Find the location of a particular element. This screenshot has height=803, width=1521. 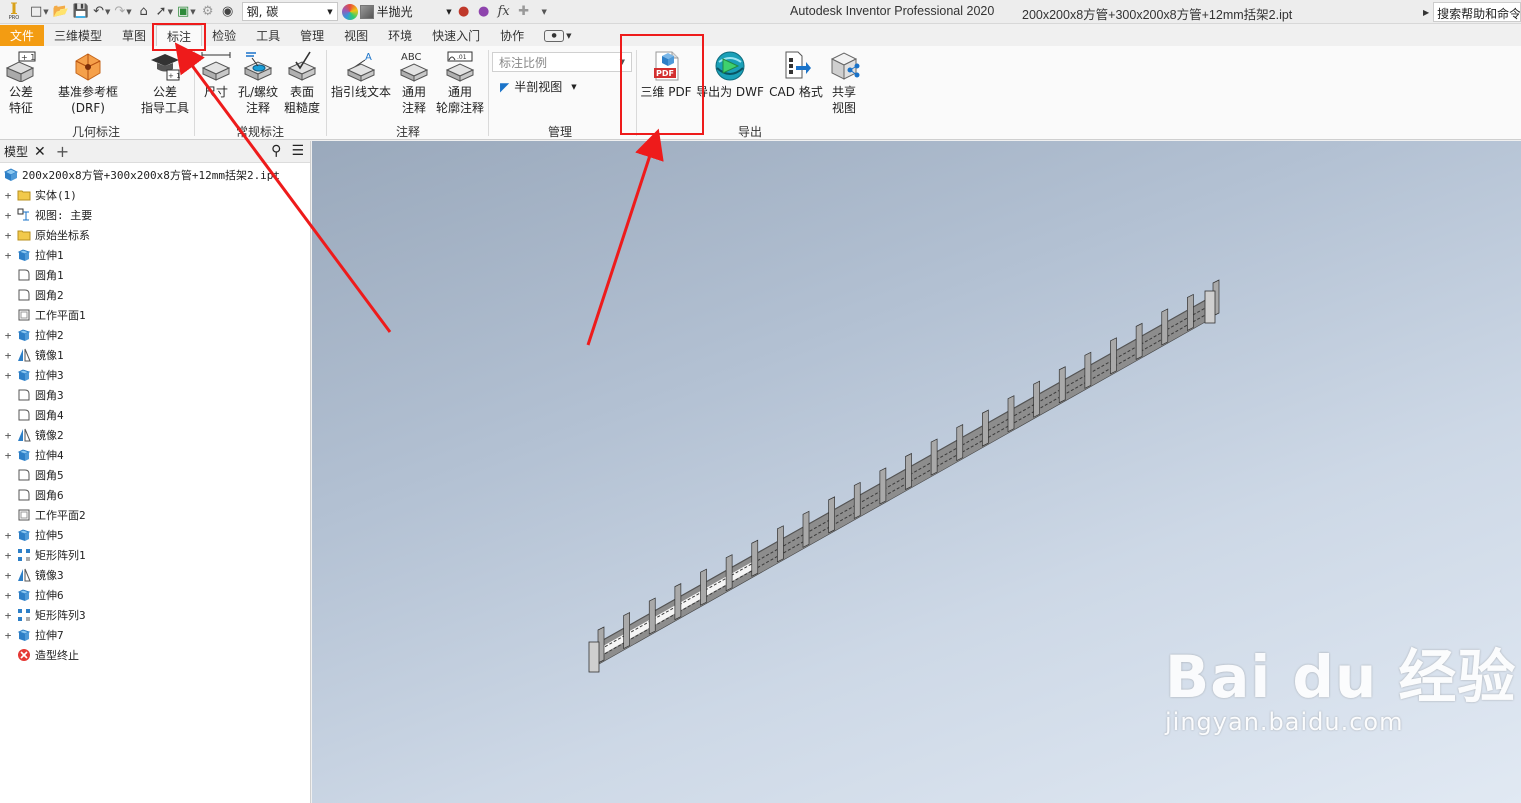

tree-item: 圆角2 is located at coordinates (155, 295).